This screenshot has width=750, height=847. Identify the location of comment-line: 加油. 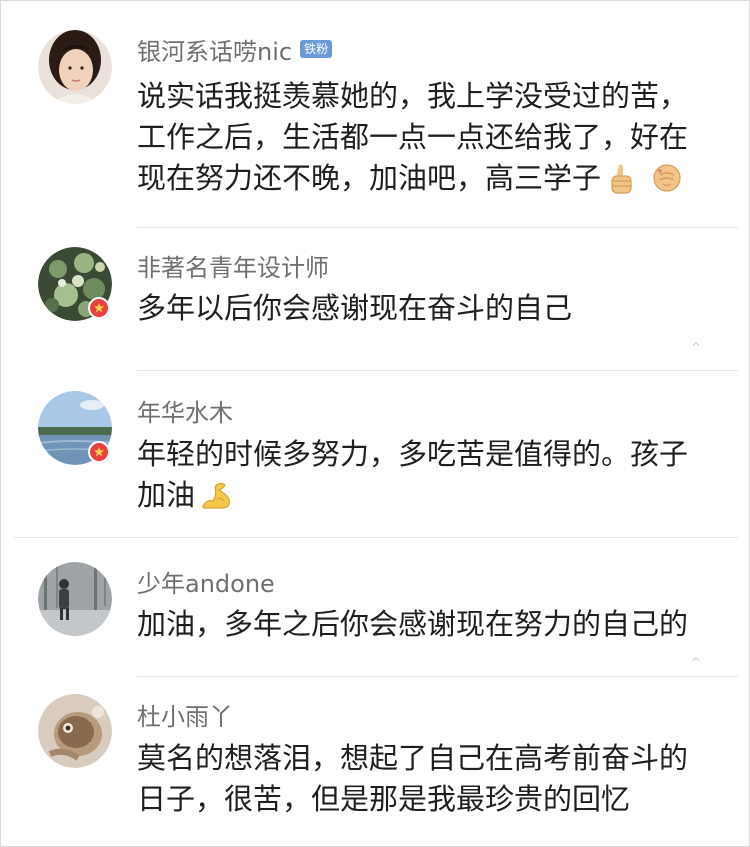
(166, 495).